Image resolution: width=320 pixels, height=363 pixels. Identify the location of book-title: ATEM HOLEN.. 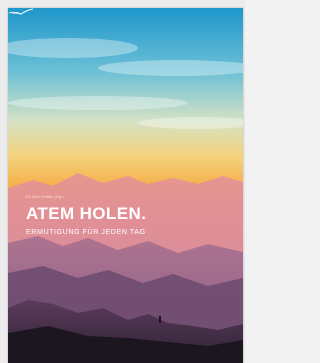
(86, 213).